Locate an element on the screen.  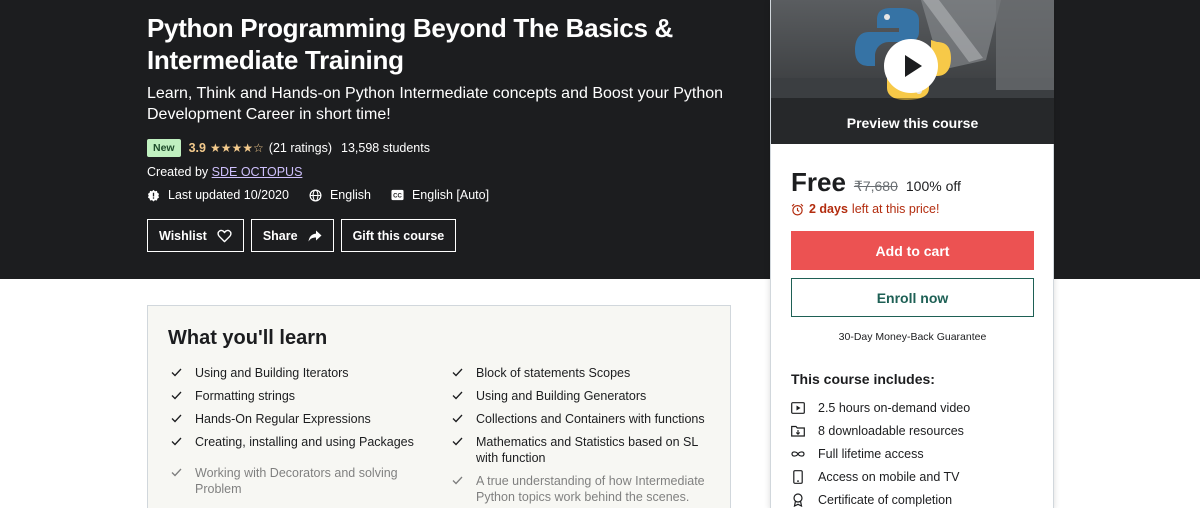
infinity-icon is located at coordinates (798, 454).